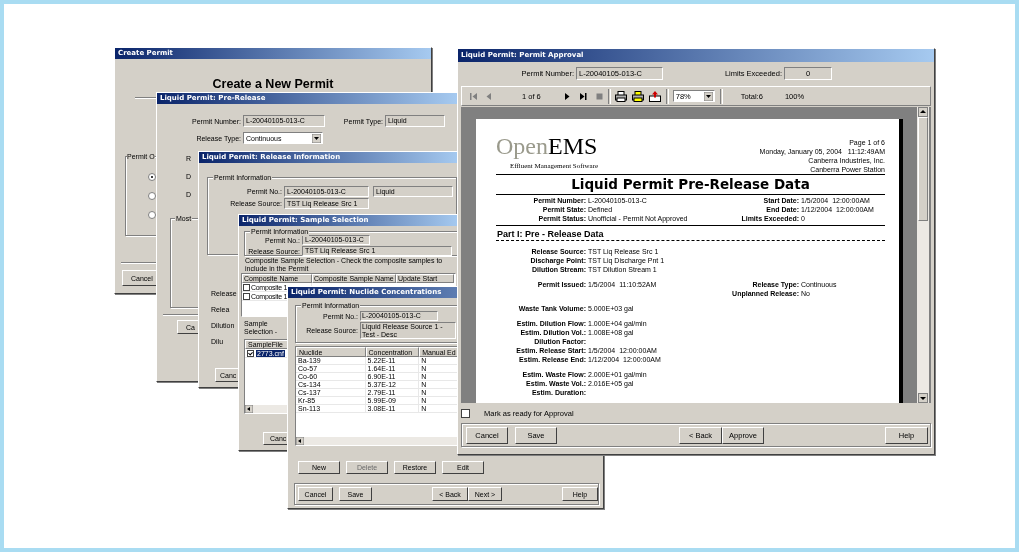  I want to click on next-page-icon, so click(566, 96).